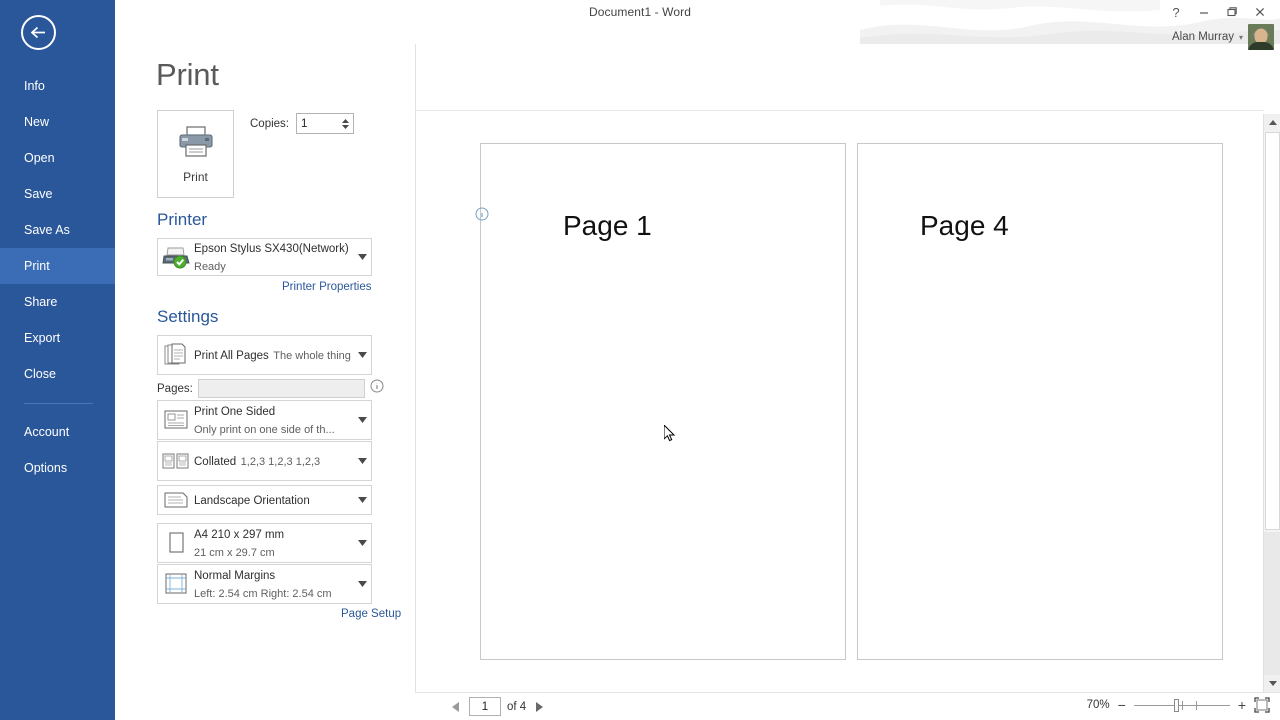  What do you see at coordinates (1260, 12) in the screenshot?
I see `close-icon` at bounding box center [1260, 12].